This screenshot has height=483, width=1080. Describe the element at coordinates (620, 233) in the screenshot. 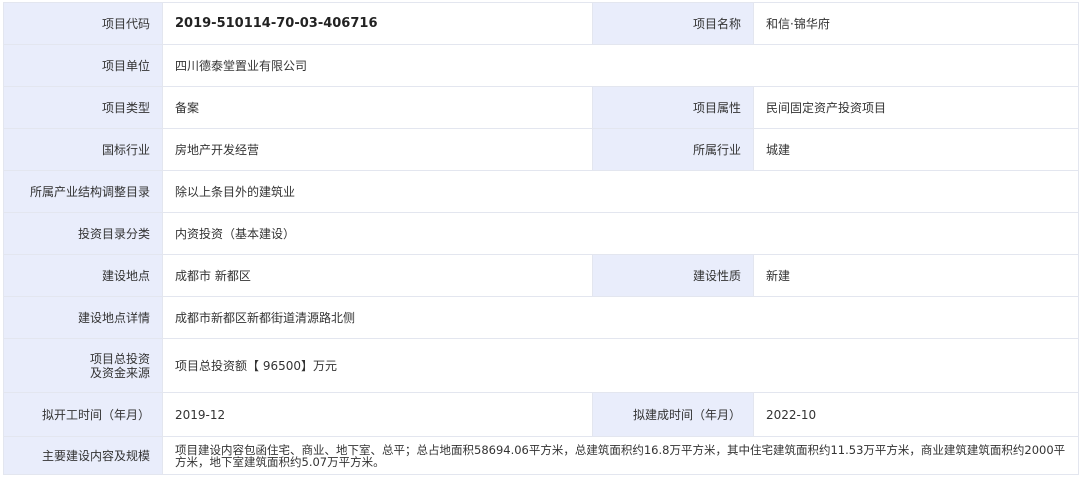

I see `investment-catalog-value: 内资投资（基本建设）` at that location.